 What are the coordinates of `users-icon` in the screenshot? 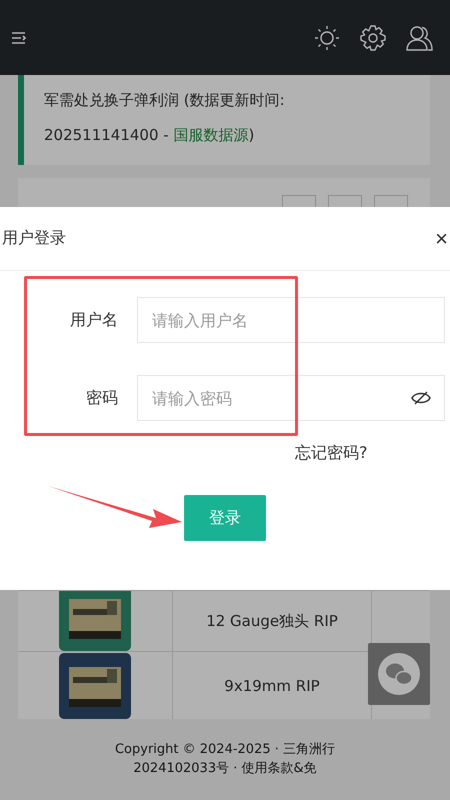 It's located at (420, 37).